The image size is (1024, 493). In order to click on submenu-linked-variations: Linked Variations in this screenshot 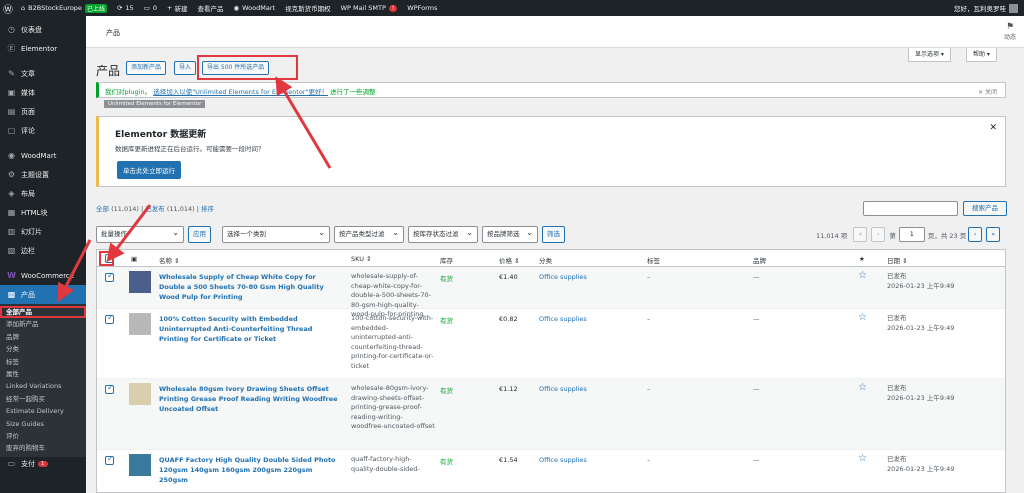, I will do `click(43, 386)`.